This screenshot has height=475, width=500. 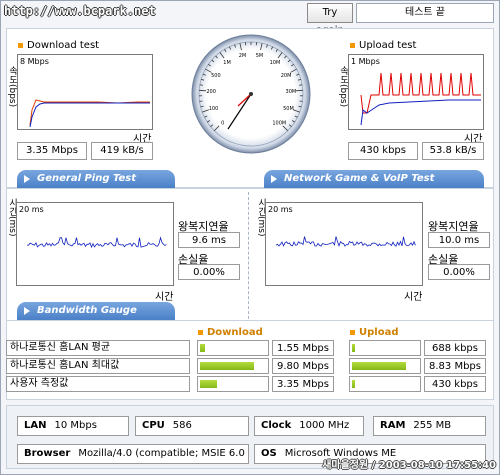 I want to click on ping-graph: 20 ms, so click(x=95, y=244).